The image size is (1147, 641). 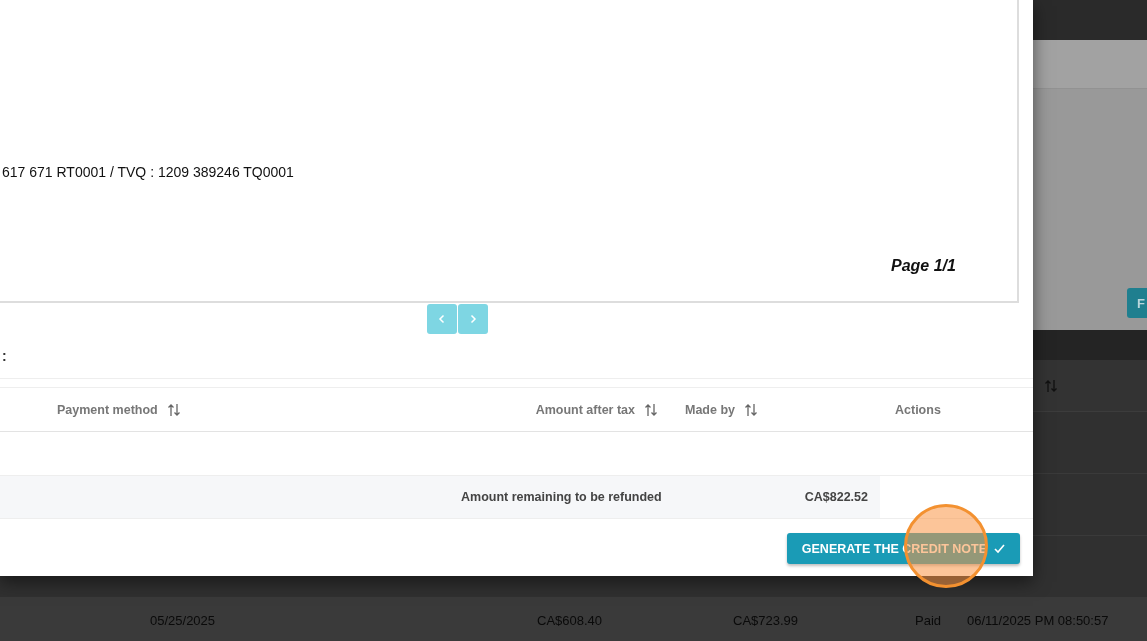 I want to click on column-header: Amount after tax, so click(x=585, y=409).